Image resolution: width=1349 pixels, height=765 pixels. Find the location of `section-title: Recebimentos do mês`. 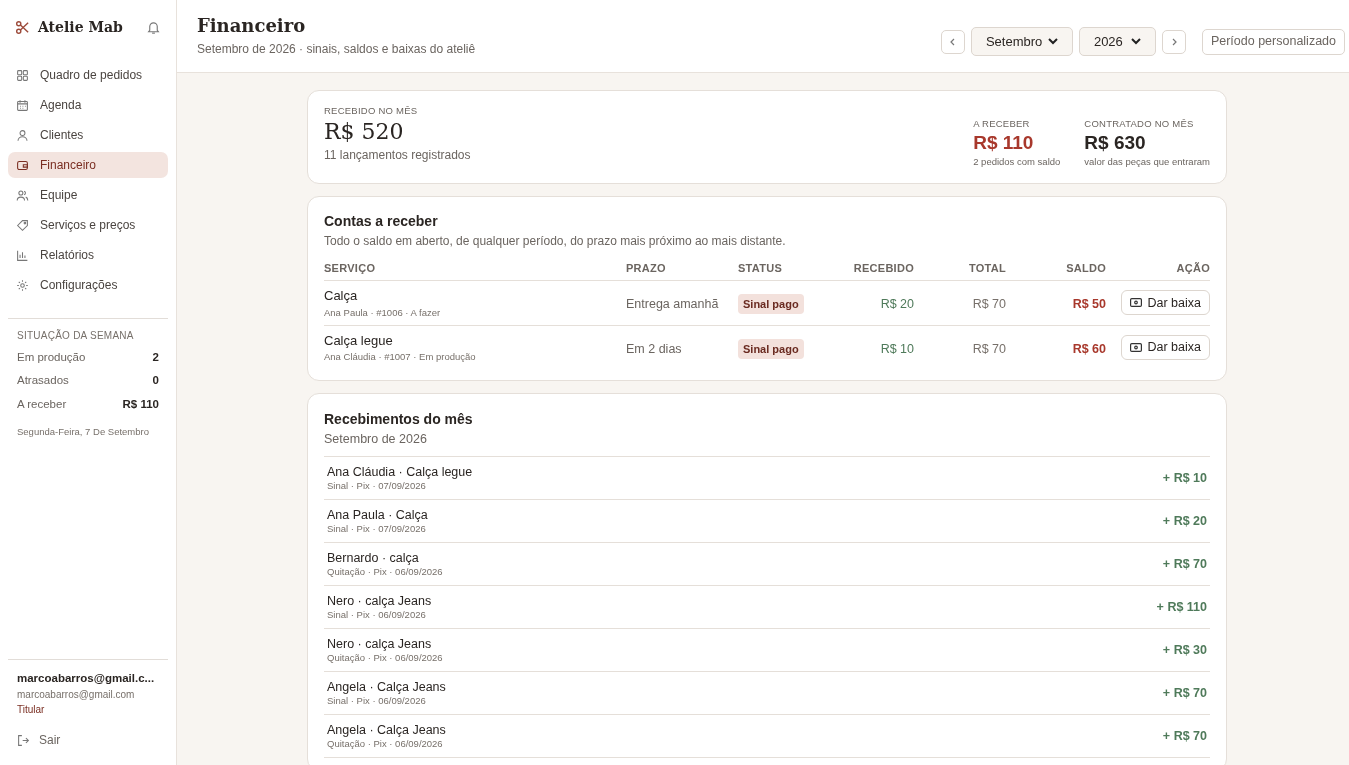

section-title: Recebimentos do mês is located at coordinates (399, 419).